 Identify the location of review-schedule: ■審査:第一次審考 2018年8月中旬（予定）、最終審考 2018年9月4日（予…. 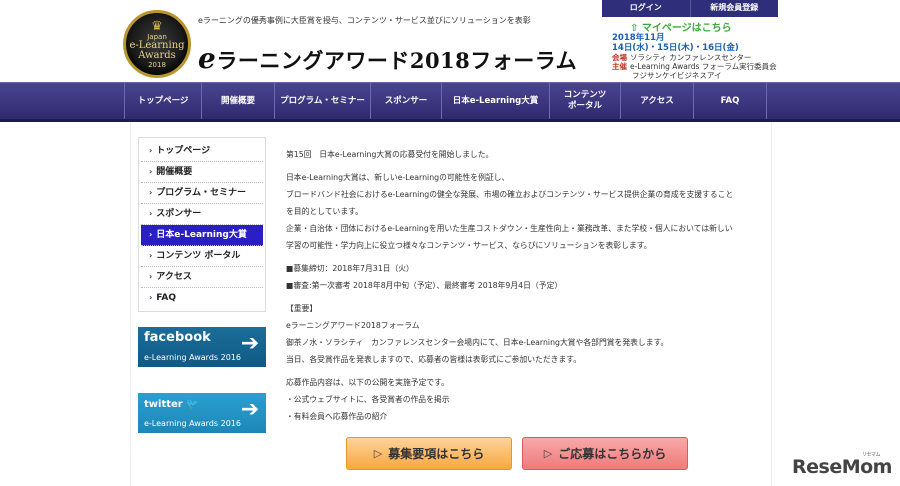
(424, 285).